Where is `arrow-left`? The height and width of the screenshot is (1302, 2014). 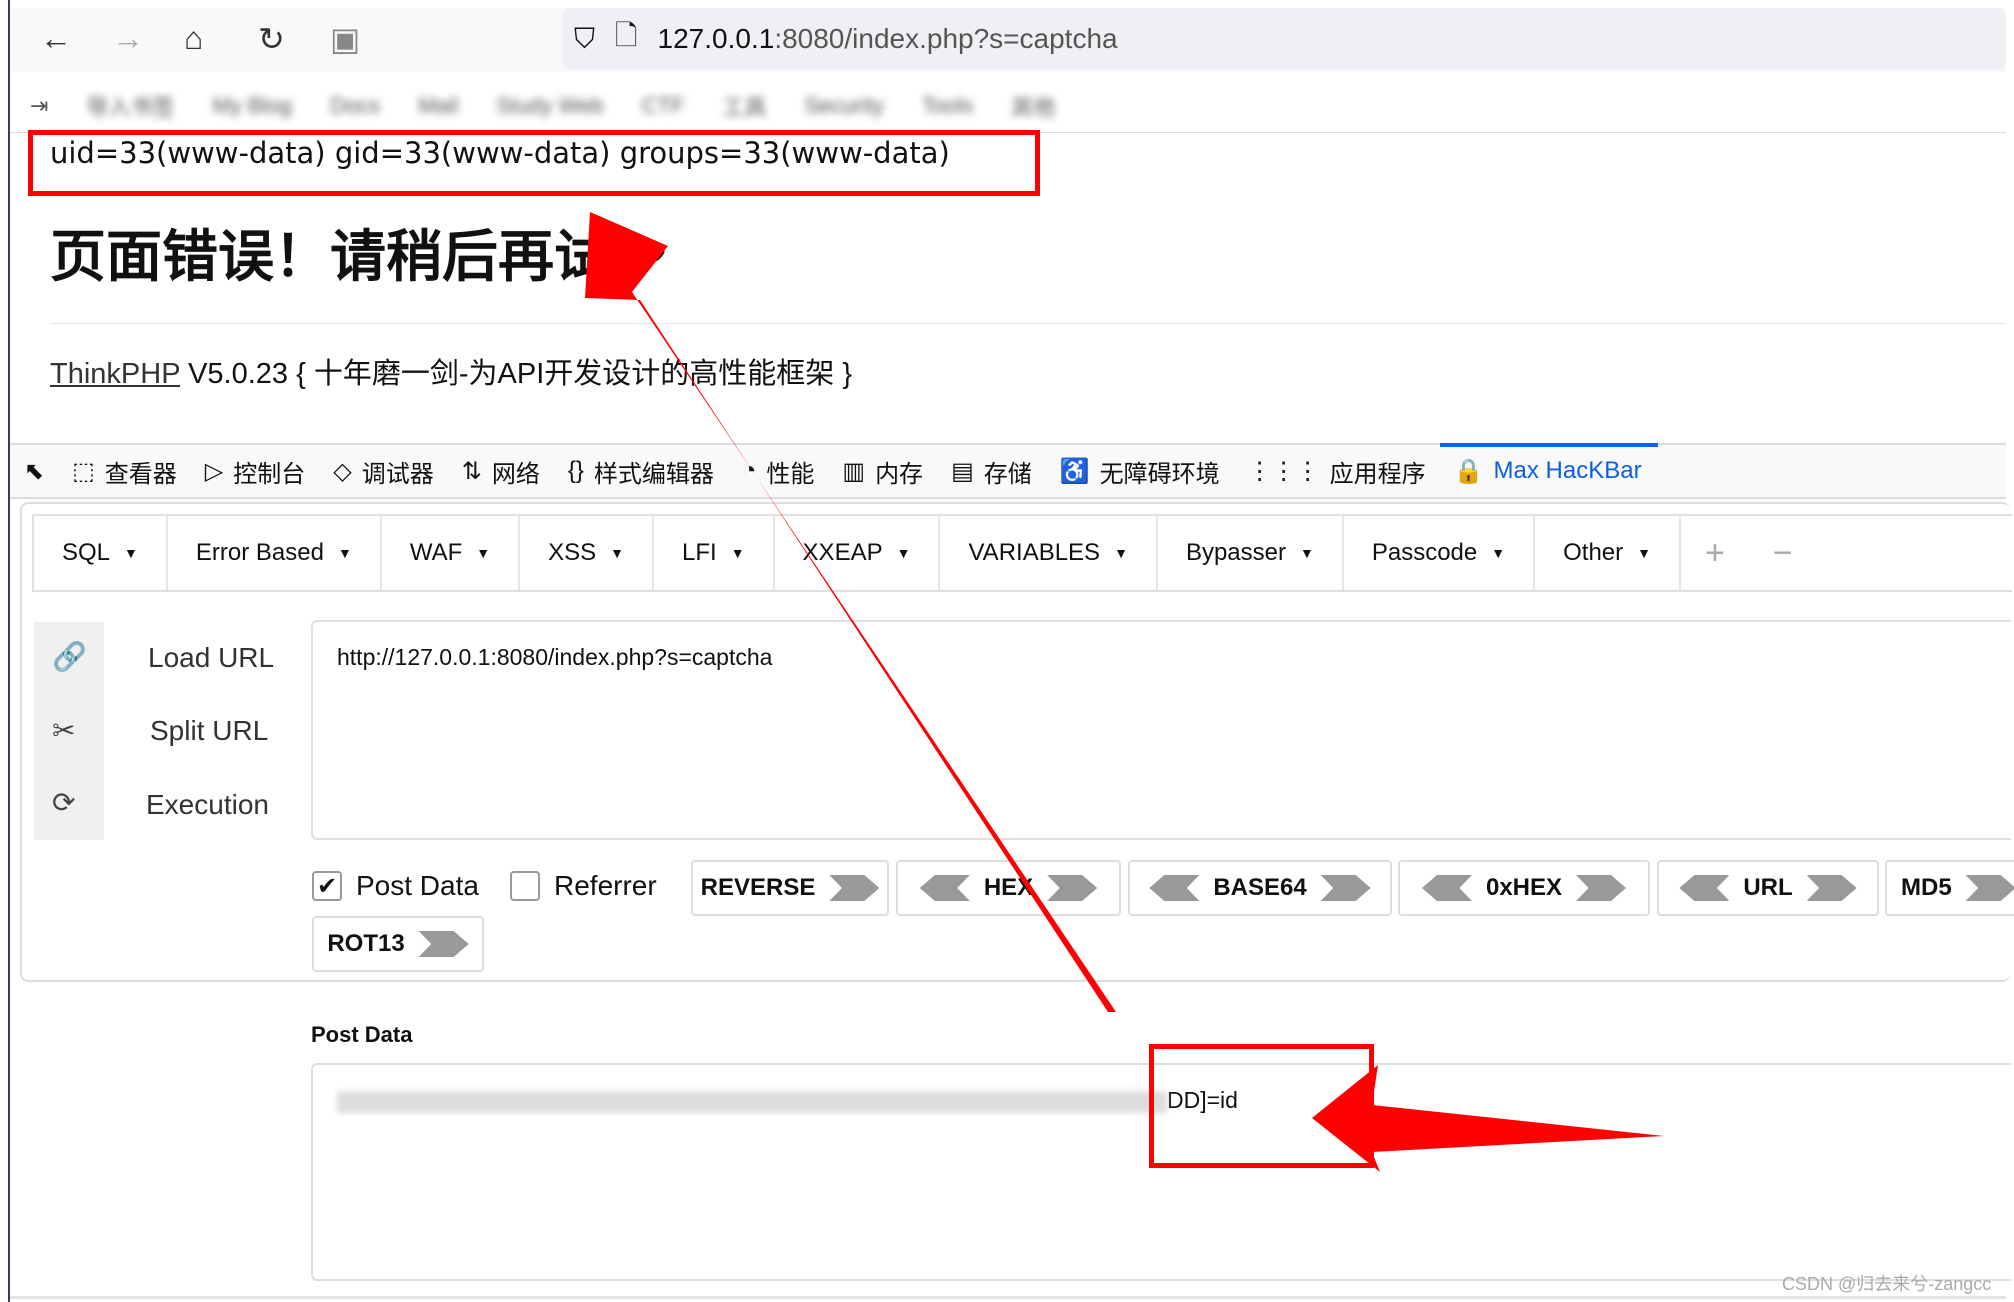
arrow-left is located at coordinates (1488, 1118).